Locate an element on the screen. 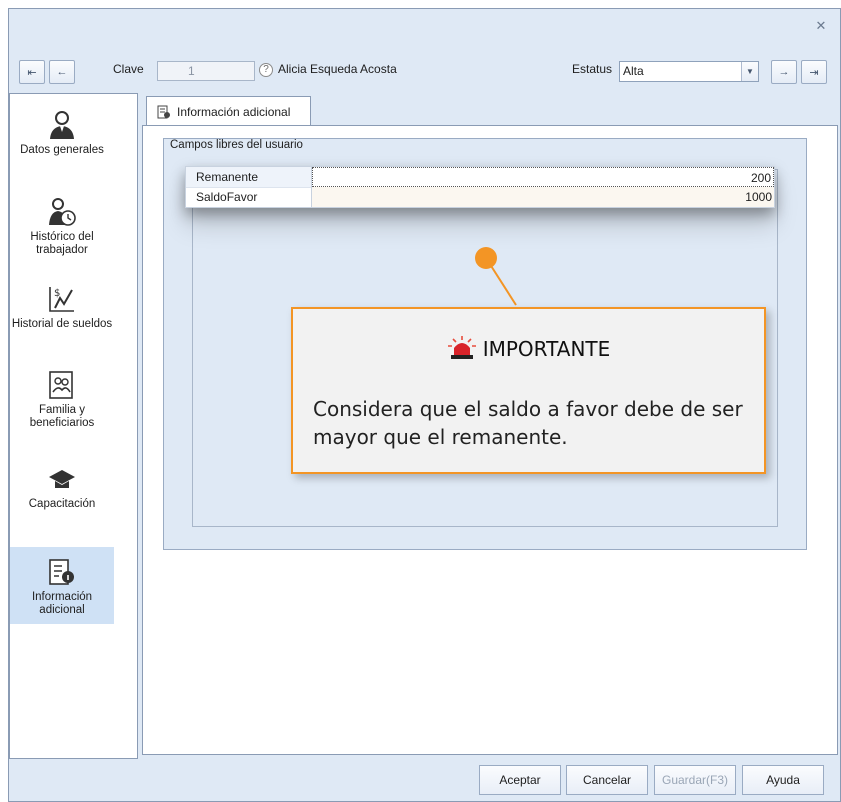 This screenshot has height=802, width=841. person-icon is located at coordinates (62, 125).